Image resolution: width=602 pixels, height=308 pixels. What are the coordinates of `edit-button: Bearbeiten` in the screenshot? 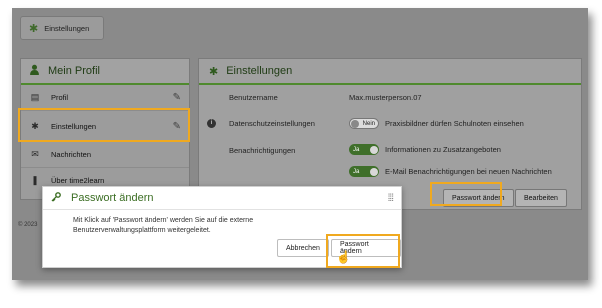 It's located at (541, 198).